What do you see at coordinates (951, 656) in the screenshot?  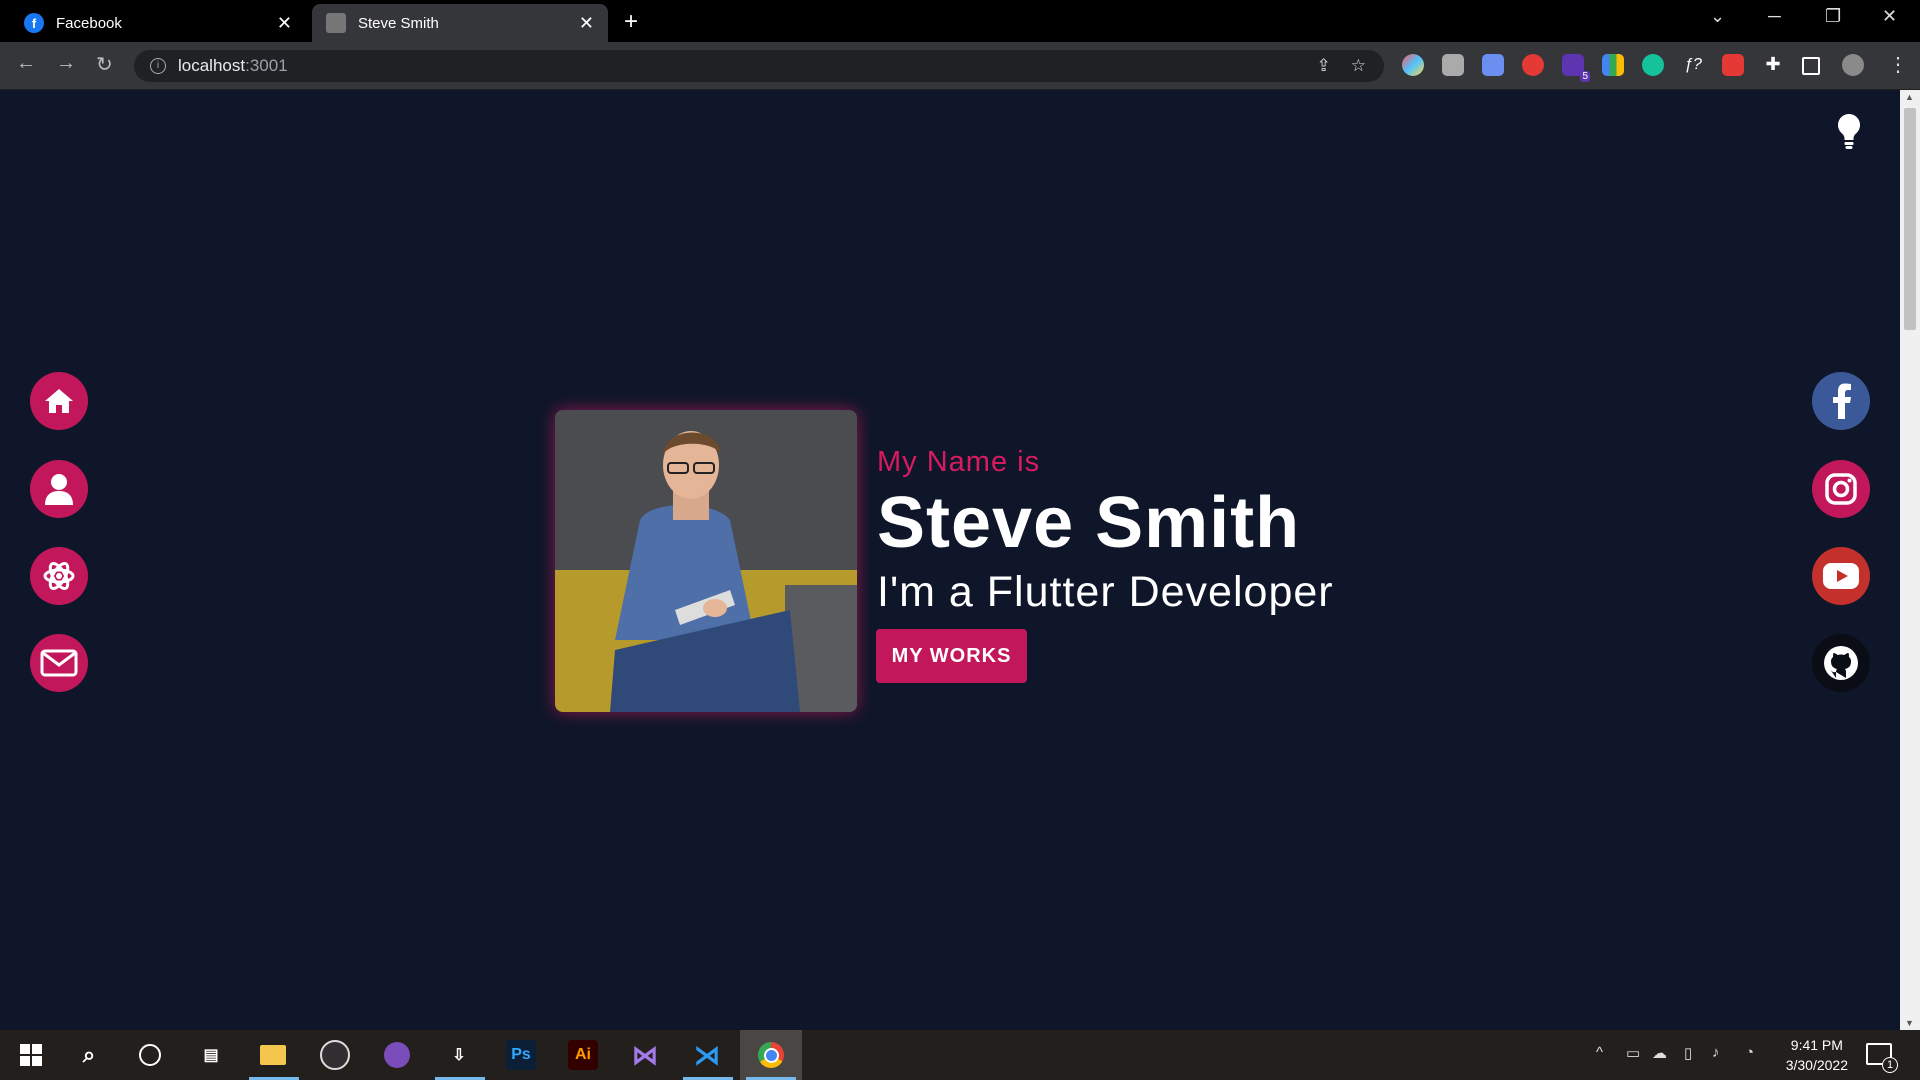 I see `my-works-button: MY WORKS` at bounding box center [951, 656].